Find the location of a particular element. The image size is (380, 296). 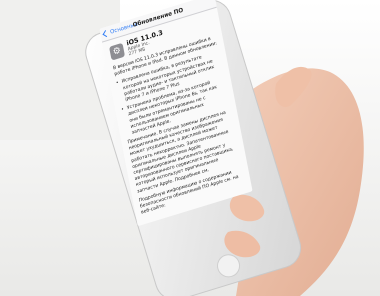

chevron-left-icon is located at coordinates (106, 34).